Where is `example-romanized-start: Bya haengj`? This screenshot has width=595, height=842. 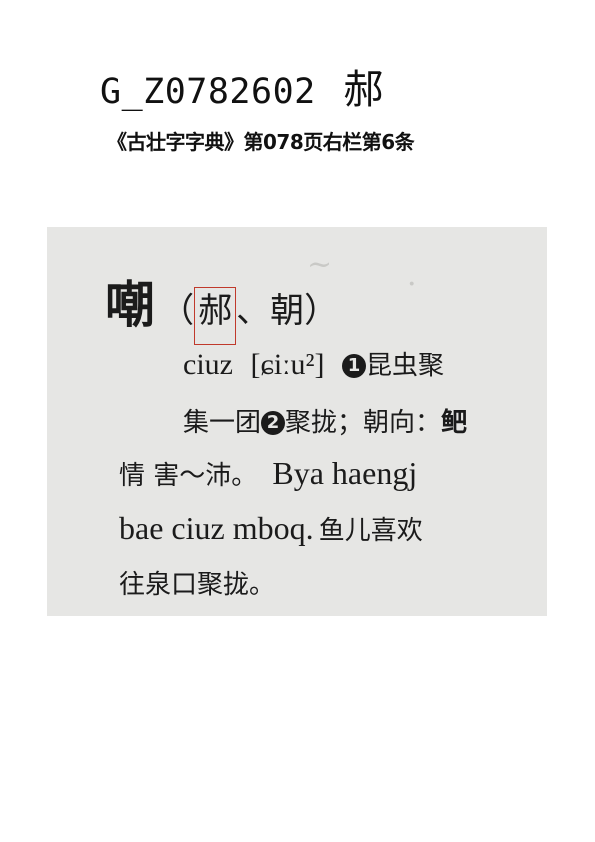
example-romanized-start: Bya haengj is located at coordinates (345, 473).